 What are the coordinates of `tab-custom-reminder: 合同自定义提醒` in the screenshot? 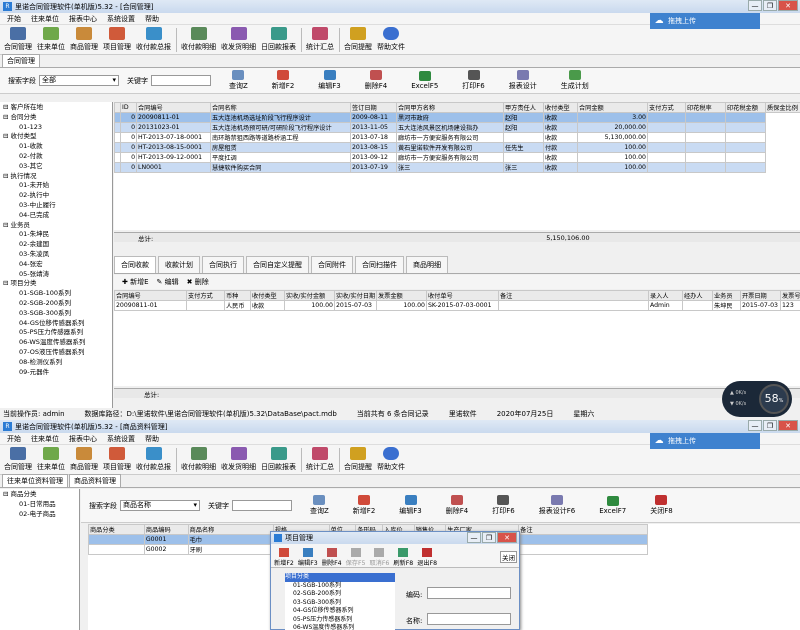 It's located at (277, 264).